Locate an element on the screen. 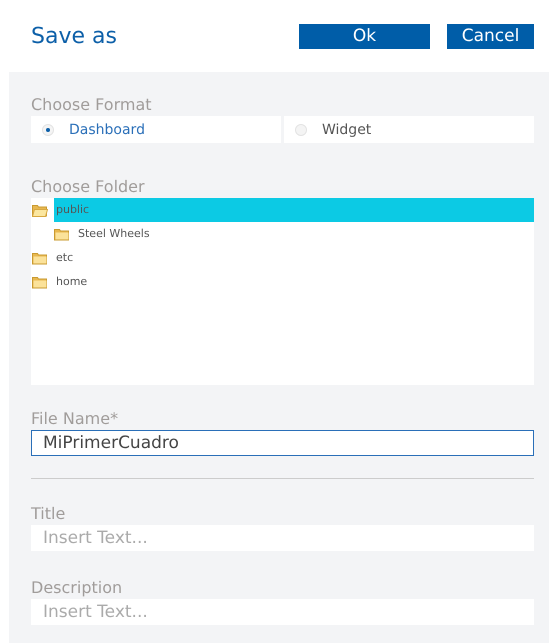  section-label: Choose Folder is located at coordinates (88, 187).